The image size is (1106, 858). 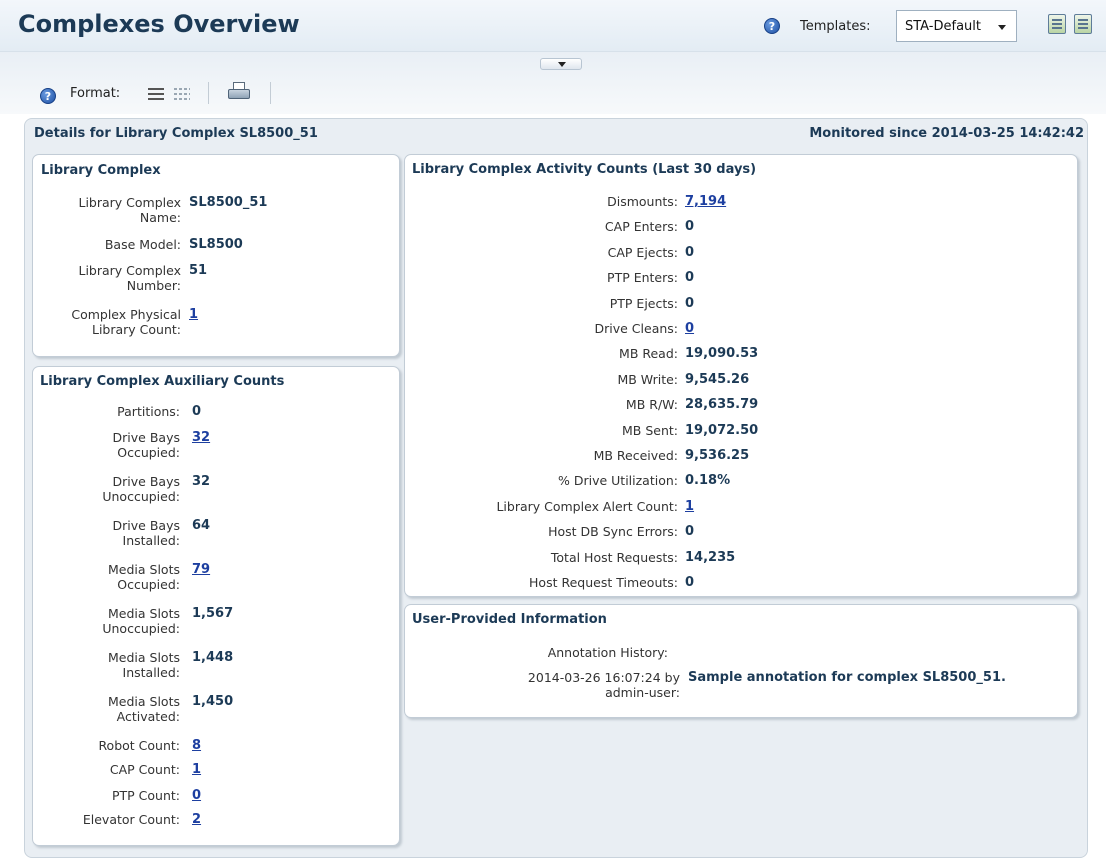 I want to click on field-label: Drive Bays Occupied:, so click(x=146, y=445).